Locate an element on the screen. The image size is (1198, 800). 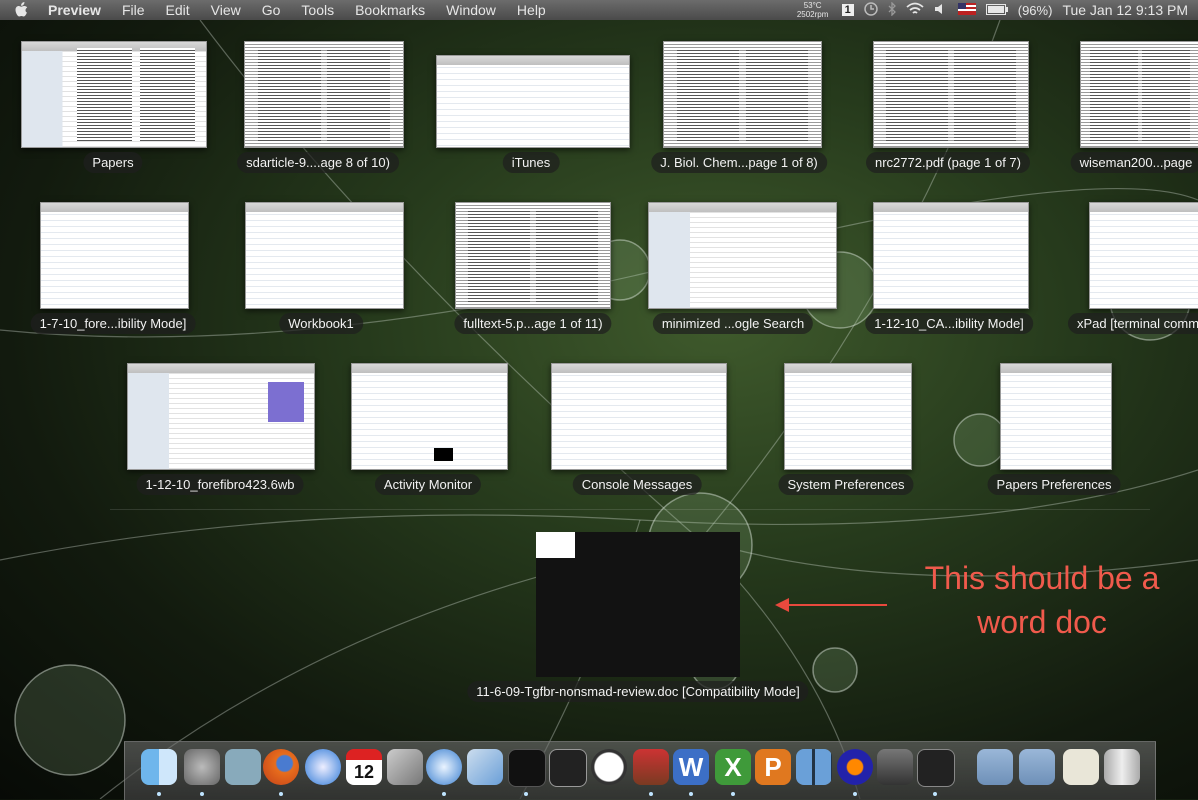
microphone-icon is located at coordinates (895, 767).